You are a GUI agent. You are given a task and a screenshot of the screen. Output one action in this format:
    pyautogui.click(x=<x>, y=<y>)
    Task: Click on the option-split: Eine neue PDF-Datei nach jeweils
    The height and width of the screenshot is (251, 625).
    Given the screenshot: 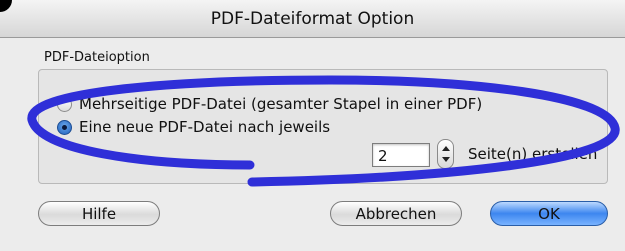 What is the action you would take?
    pyautogui.click(x=193, y=127)
    